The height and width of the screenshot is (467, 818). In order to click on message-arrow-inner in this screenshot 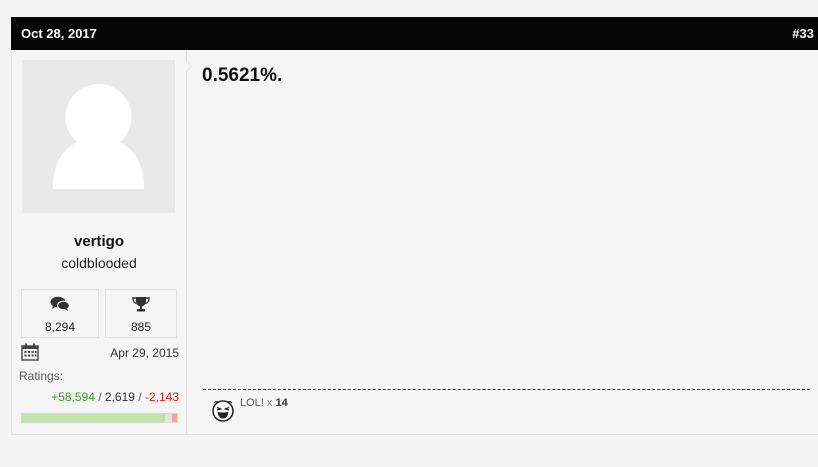, I will do `click(188, 66)`.